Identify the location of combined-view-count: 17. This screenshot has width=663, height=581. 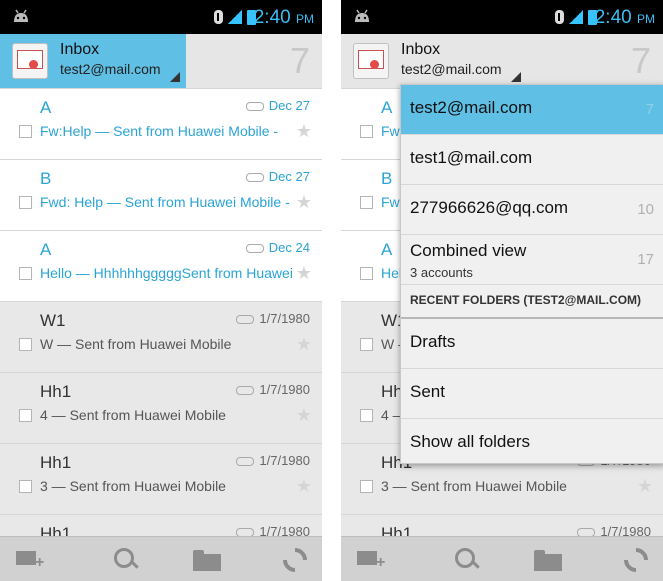
(645, 259).